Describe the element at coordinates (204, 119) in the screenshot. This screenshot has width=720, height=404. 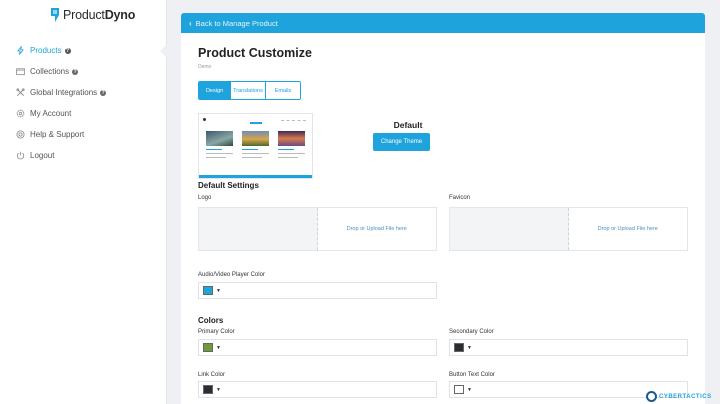
I see `preview-logo-dot` at that location.